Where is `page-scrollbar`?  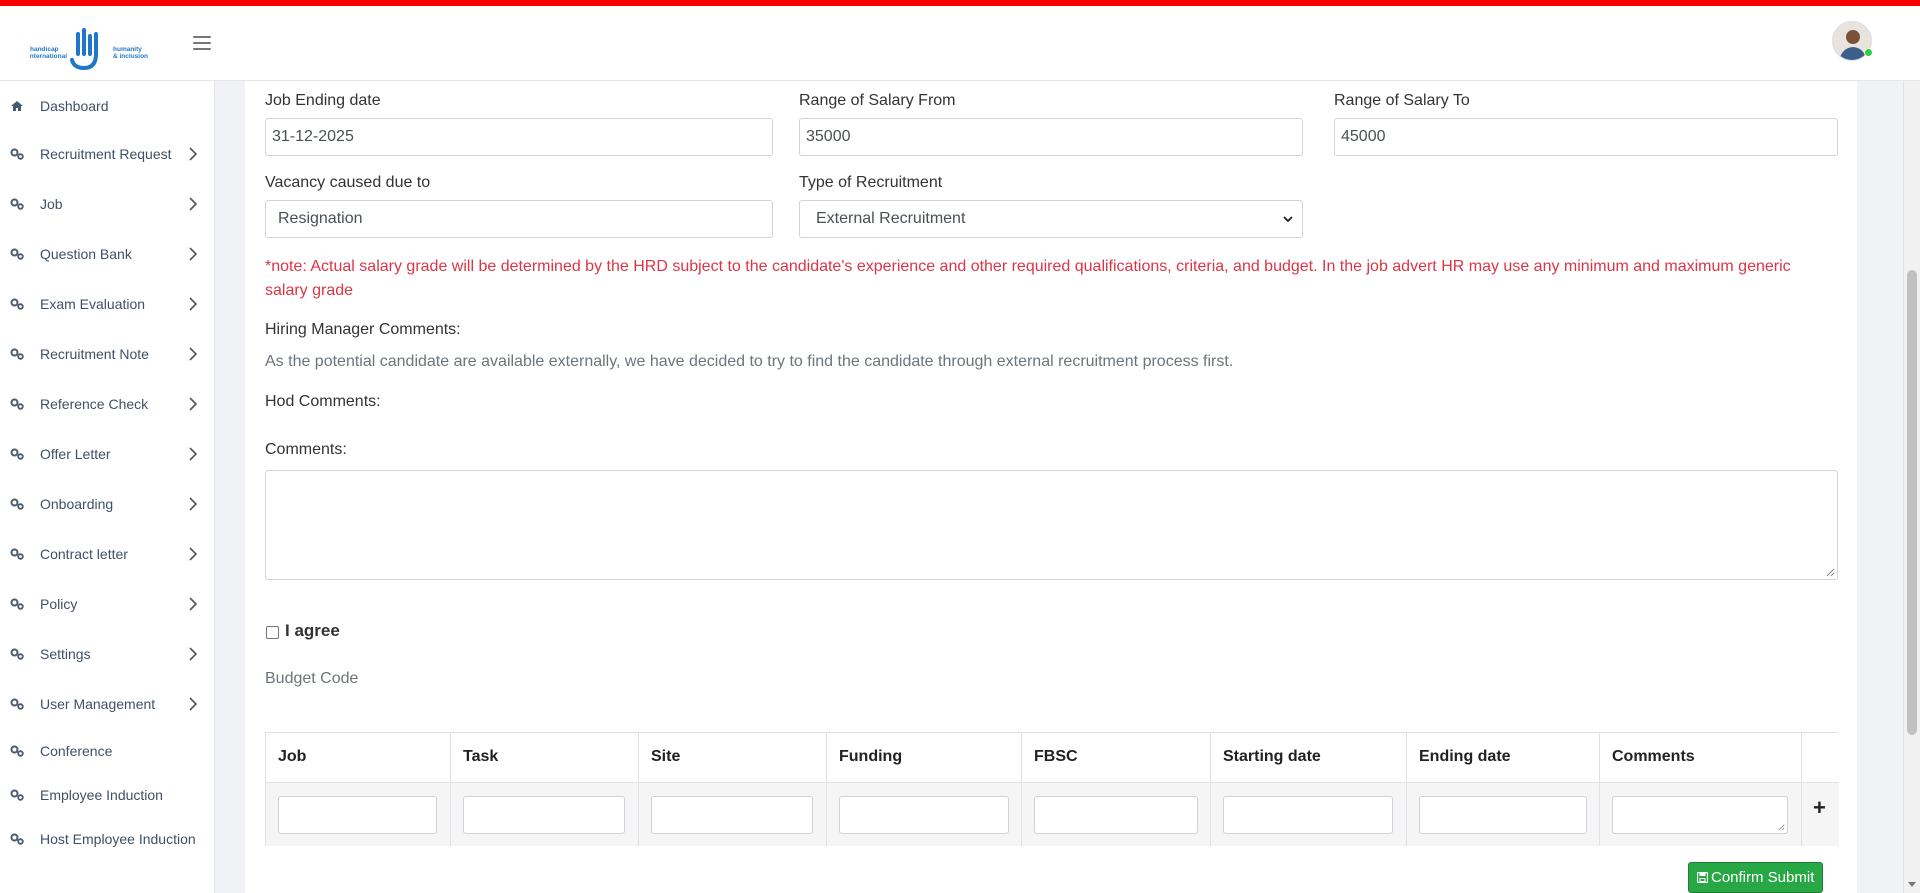 page-scrollbar is located at coordinates (1911, 446).